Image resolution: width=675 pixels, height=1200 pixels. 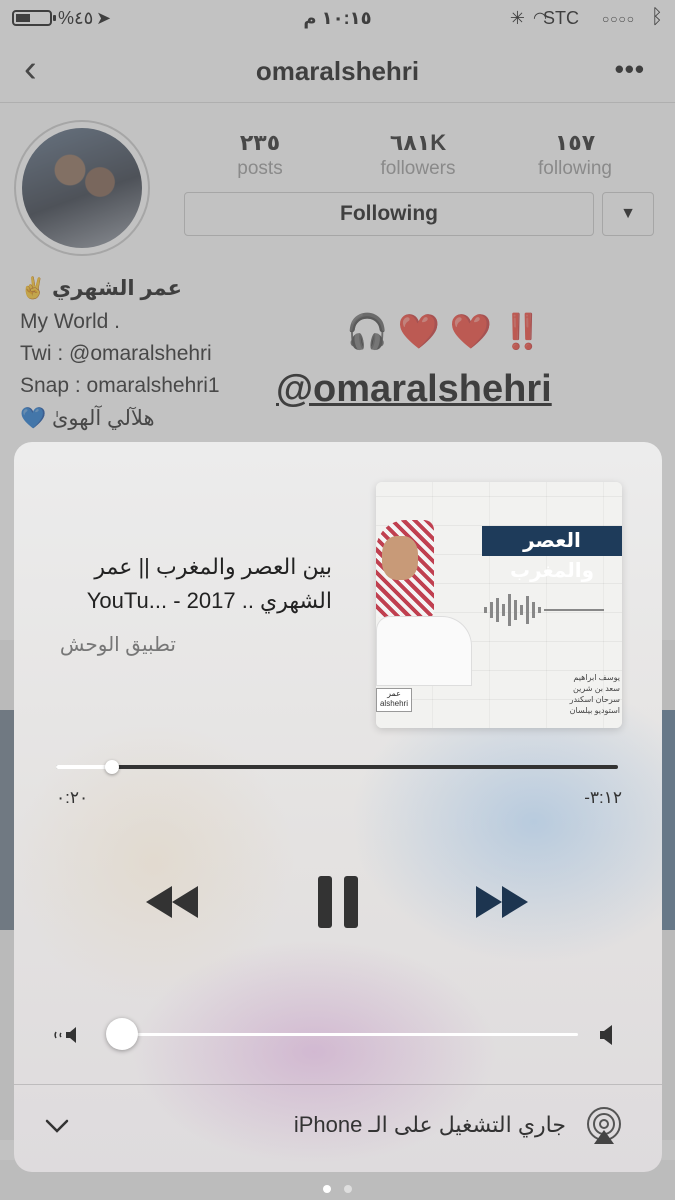 What do you see at coordinates (112, 767) in the screenshot?
I see `playback-scrubber-knob` at bounding box center [112, 767].